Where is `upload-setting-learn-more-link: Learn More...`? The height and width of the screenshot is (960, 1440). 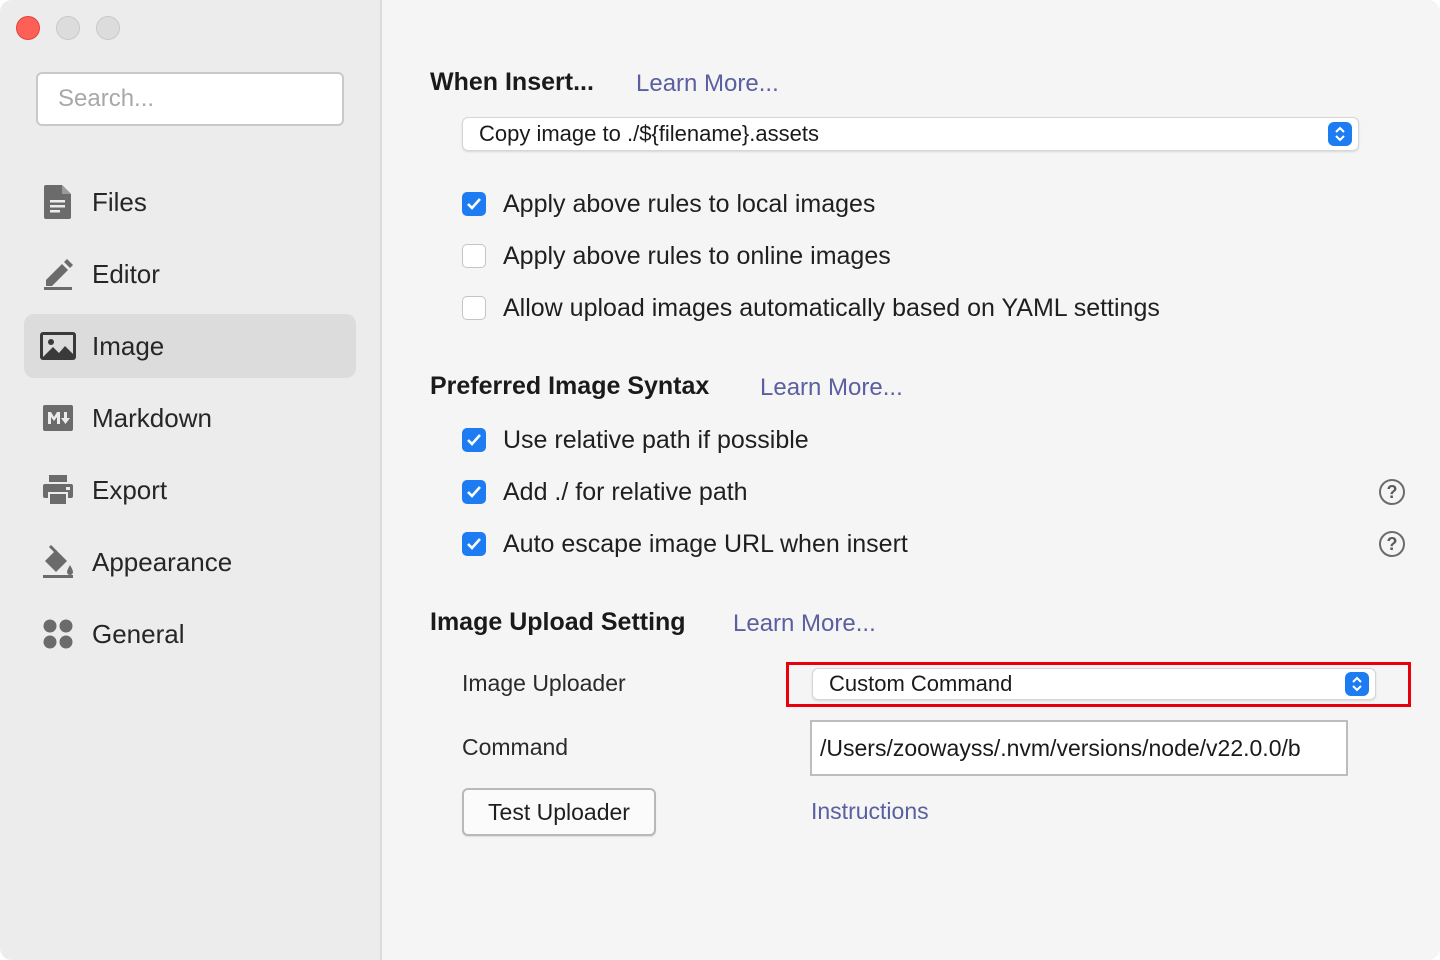 upload-setting-learn-more-link: Learn More... is located at coordinates (804, 624).